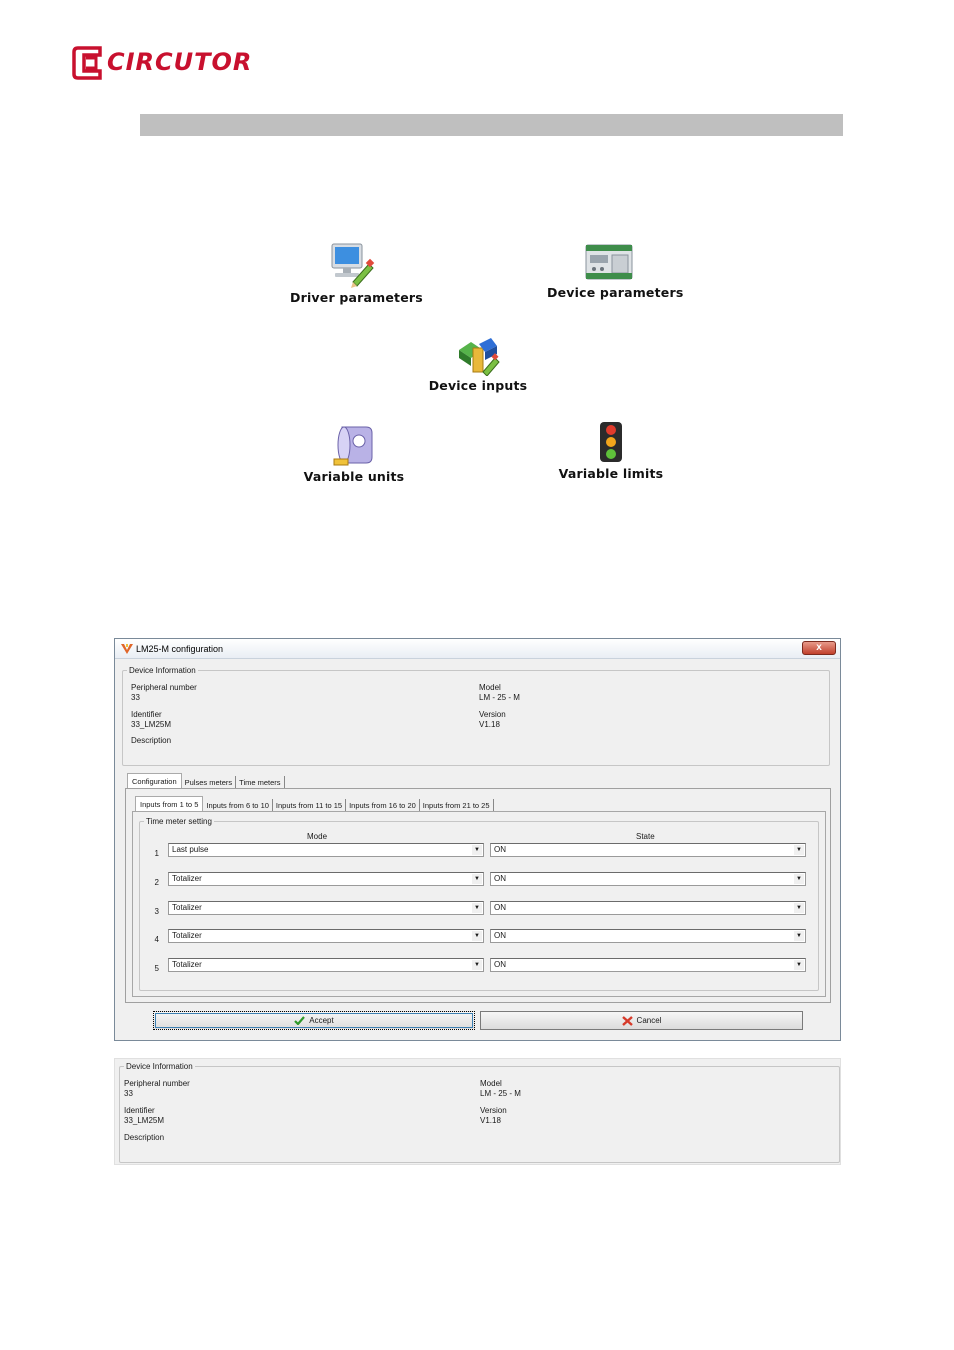 The height and width of the screenshot is (1350, 954). I want to click on cancel-button: Cancel, so click(641, 1020).